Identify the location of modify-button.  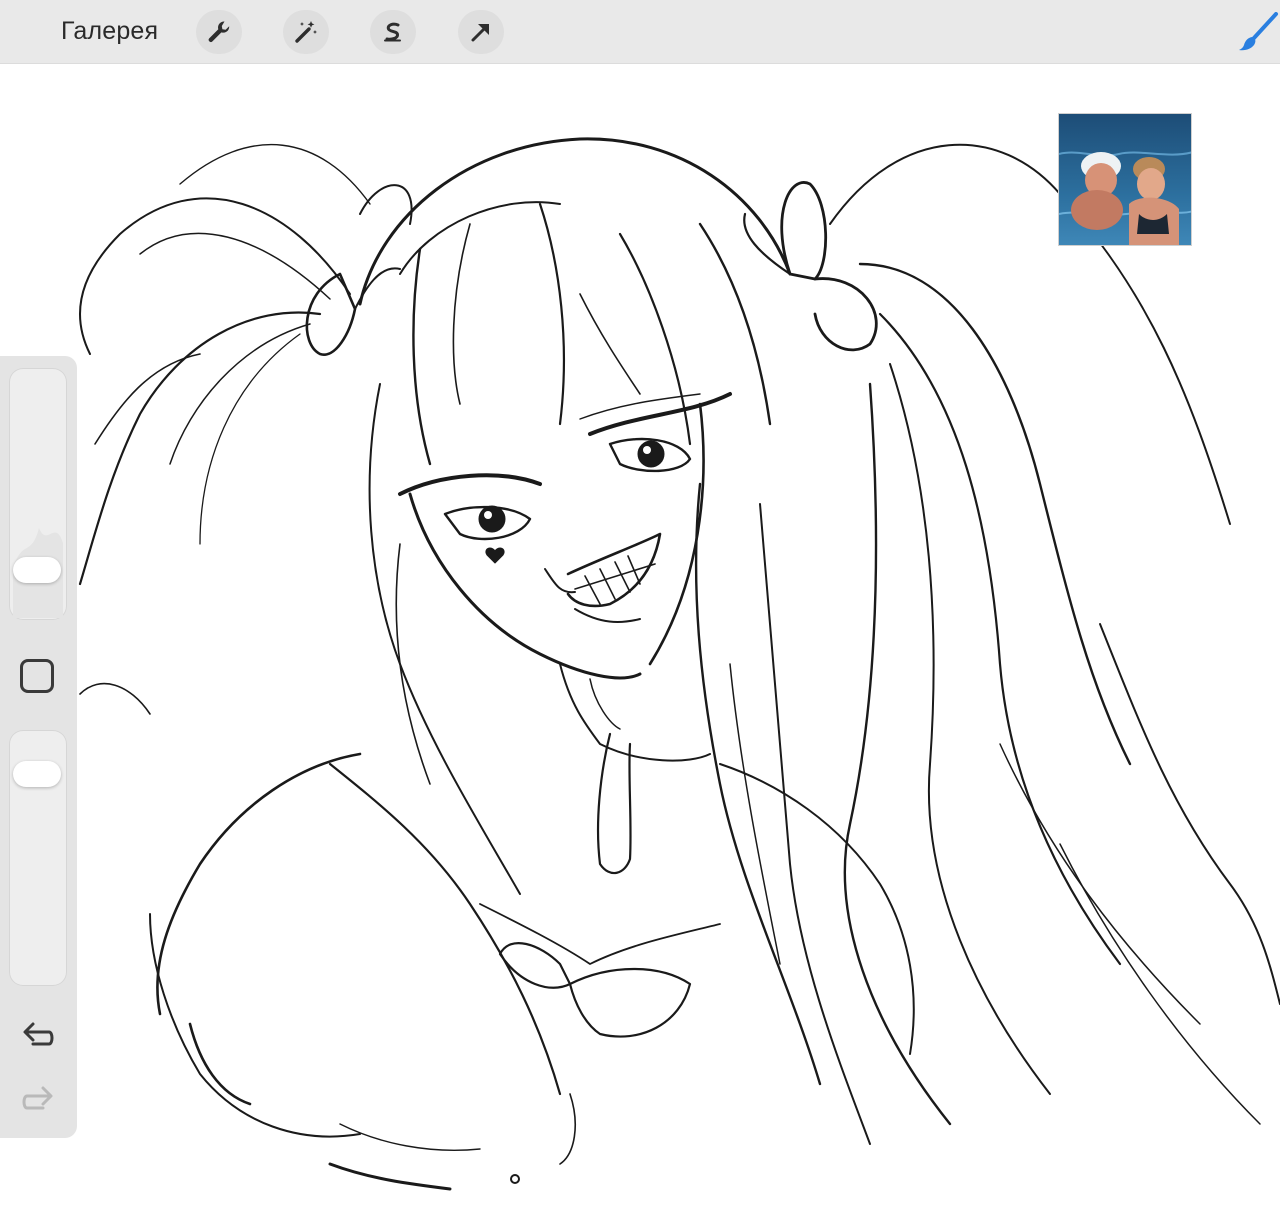
(37, 676).